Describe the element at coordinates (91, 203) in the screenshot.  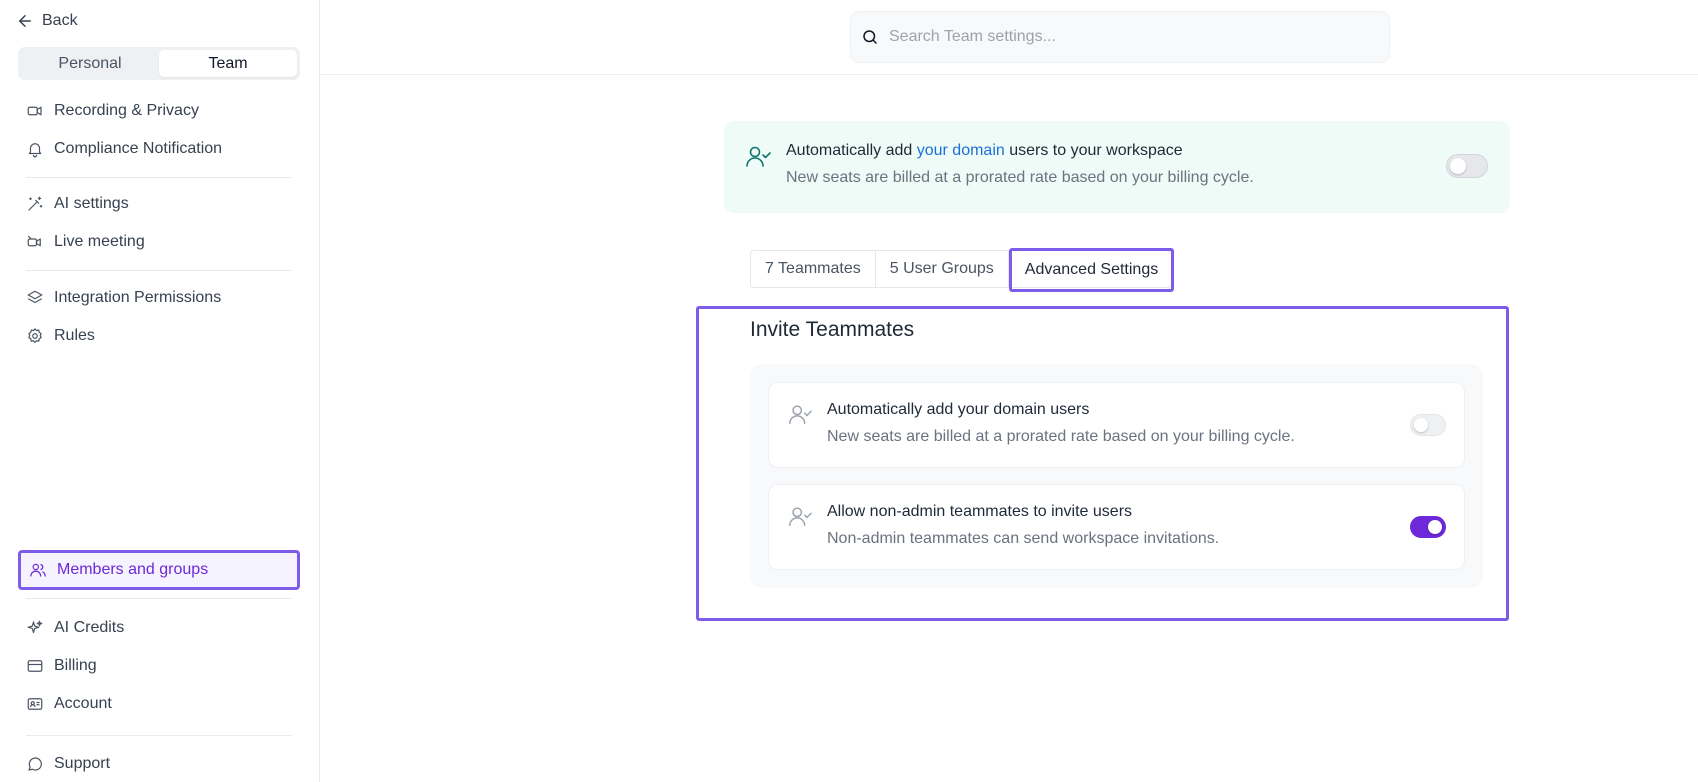
I see `sidebar-item-label: AI settings` at that location.